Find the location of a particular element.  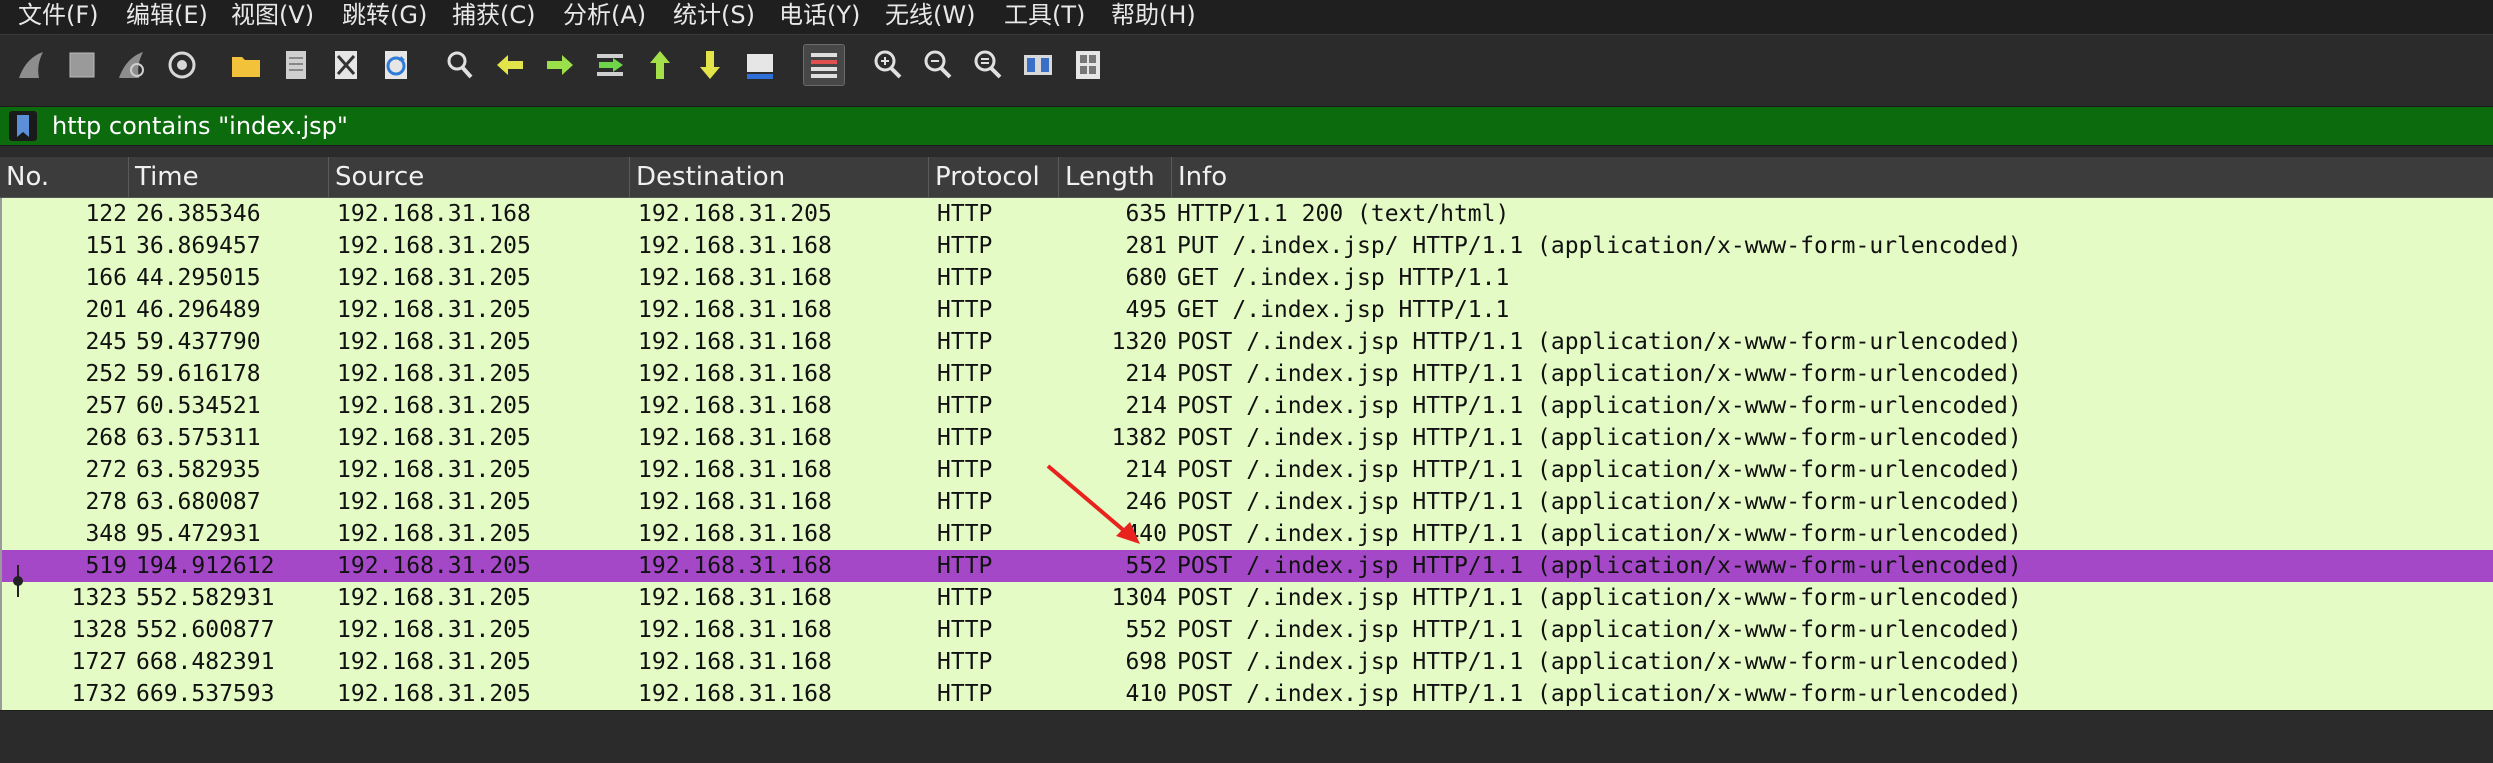

menu-telephony: 电话(Y) is located at coordinates (819, 17).